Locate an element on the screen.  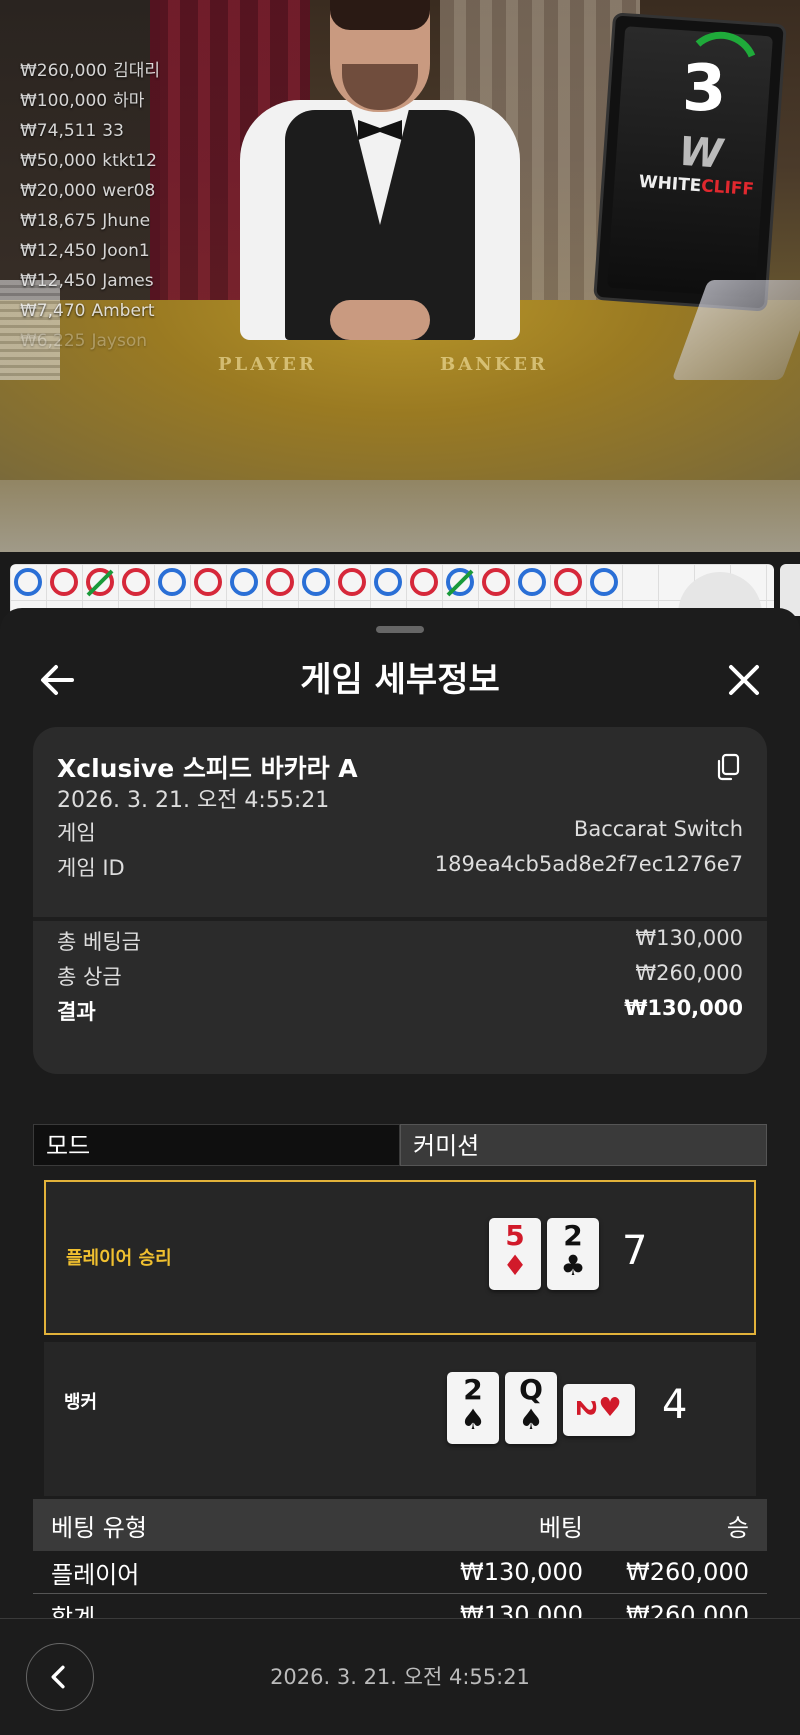
copy-icon is located at coordinates (728, 767).